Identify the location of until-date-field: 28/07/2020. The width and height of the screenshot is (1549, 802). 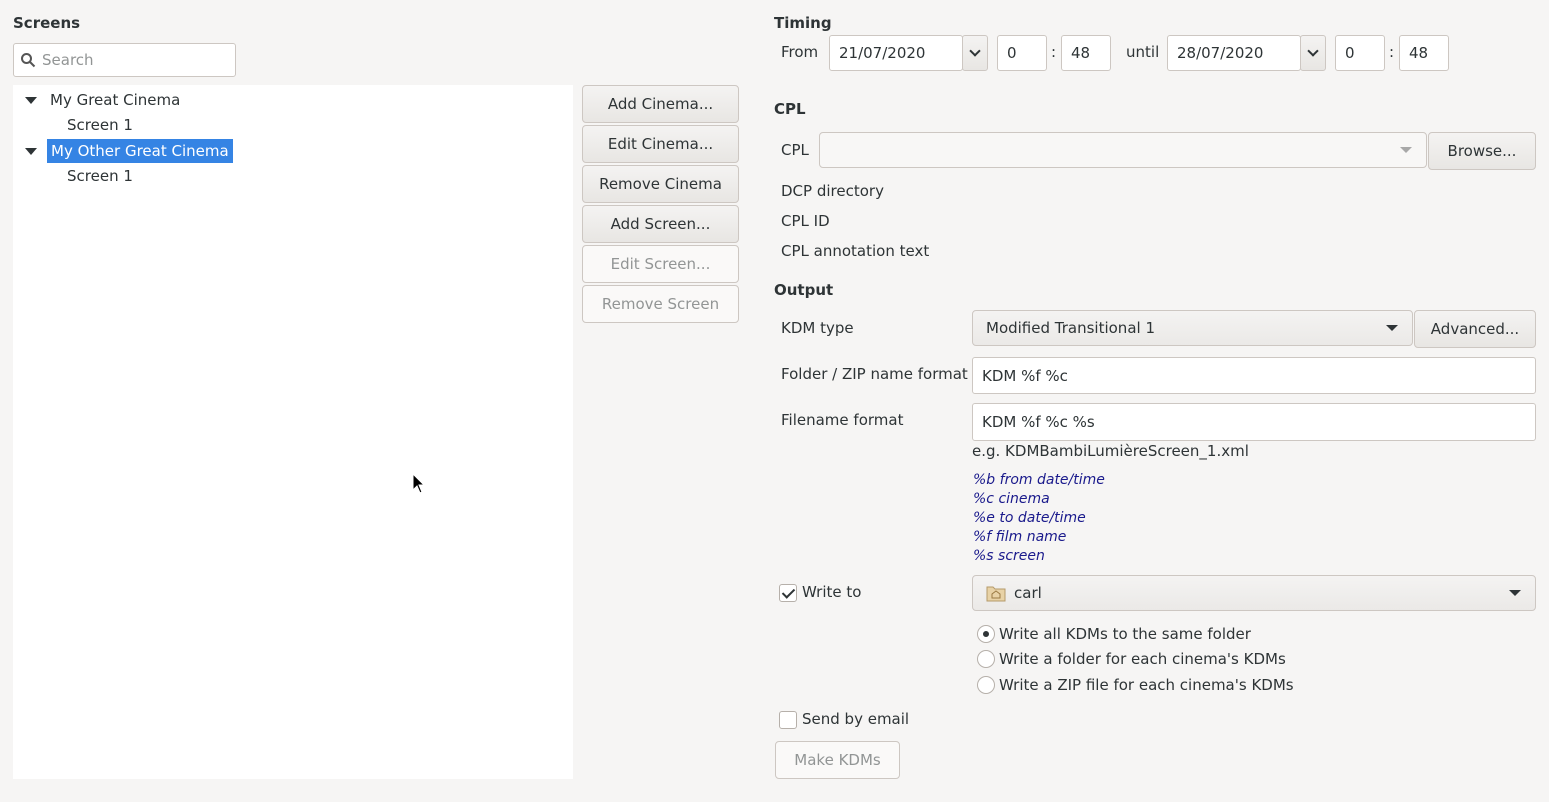
(1234, 53).